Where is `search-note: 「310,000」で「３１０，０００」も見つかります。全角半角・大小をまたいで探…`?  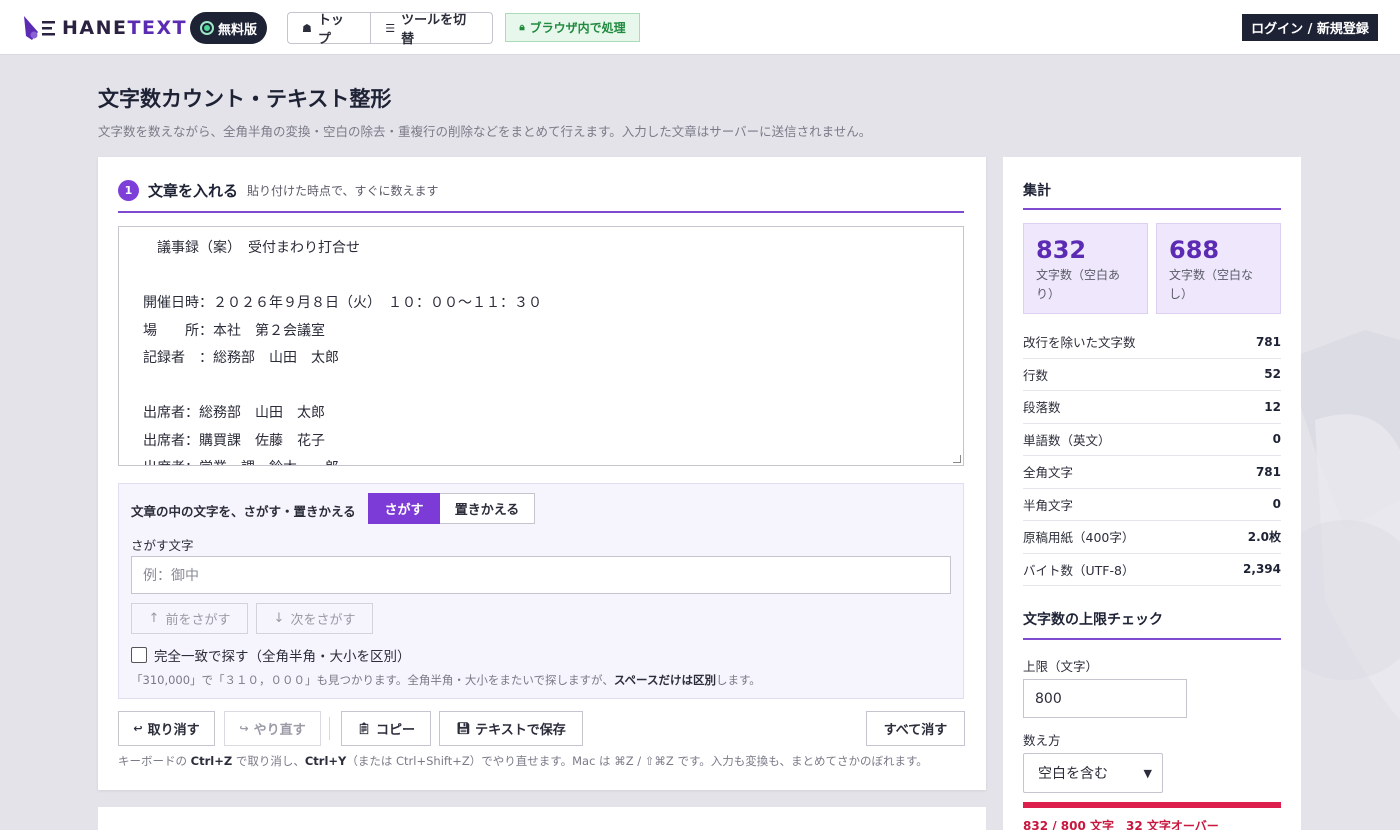
search-note: 「310,000」で「３１０，０００」も見つかります。全角半角・大小をまたいで探… is located at coordinates (446, 680).